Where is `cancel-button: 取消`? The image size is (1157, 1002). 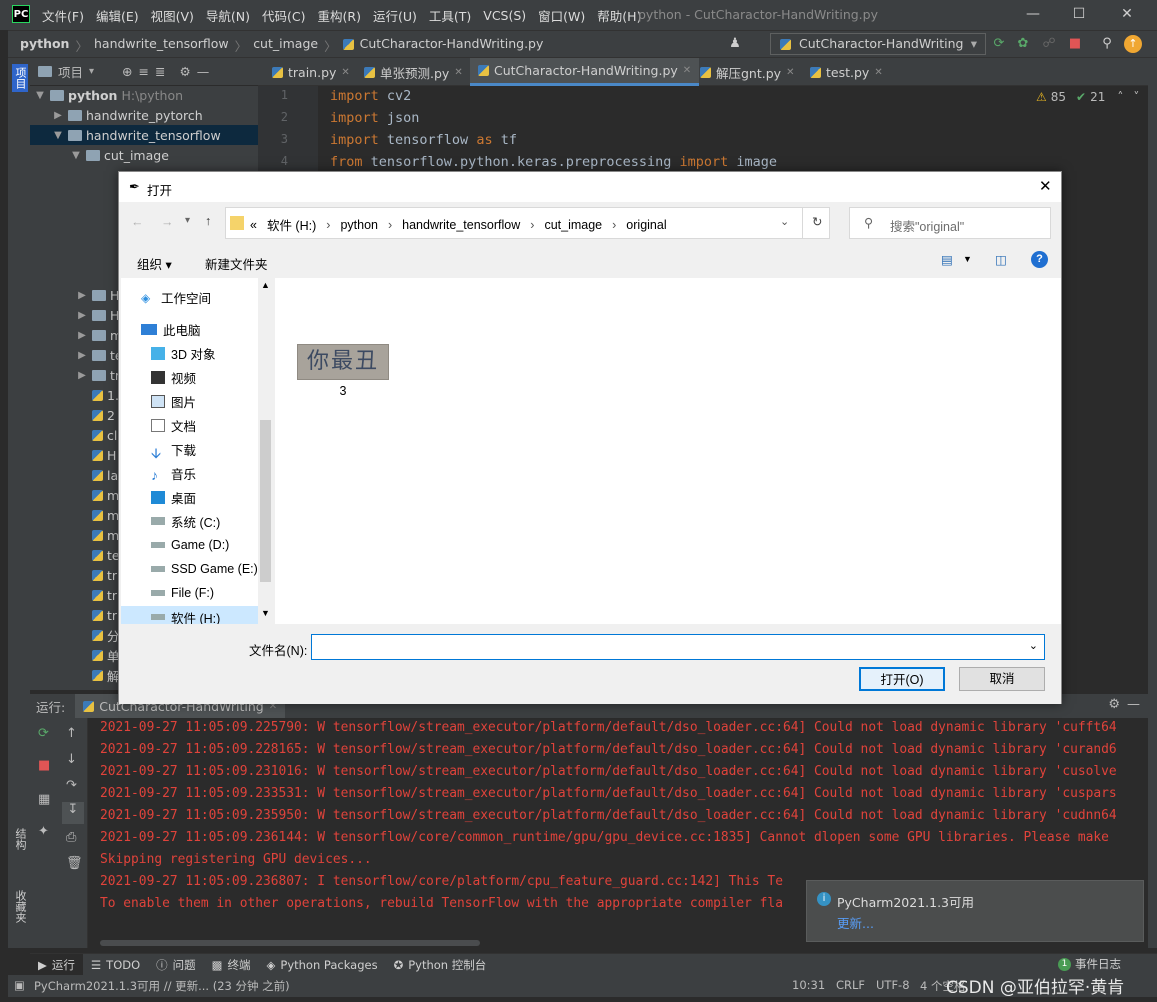
cancel-button: 取消 is located at coordinates (1002, 679).